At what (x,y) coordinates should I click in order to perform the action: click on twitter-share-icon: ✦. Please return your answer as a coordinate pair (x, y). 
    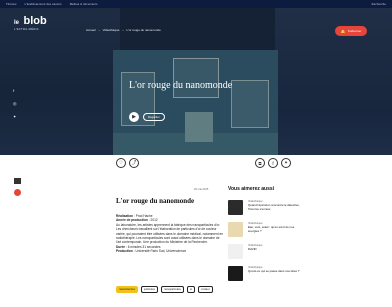
    Looking at the image, I should click on (286, 163).